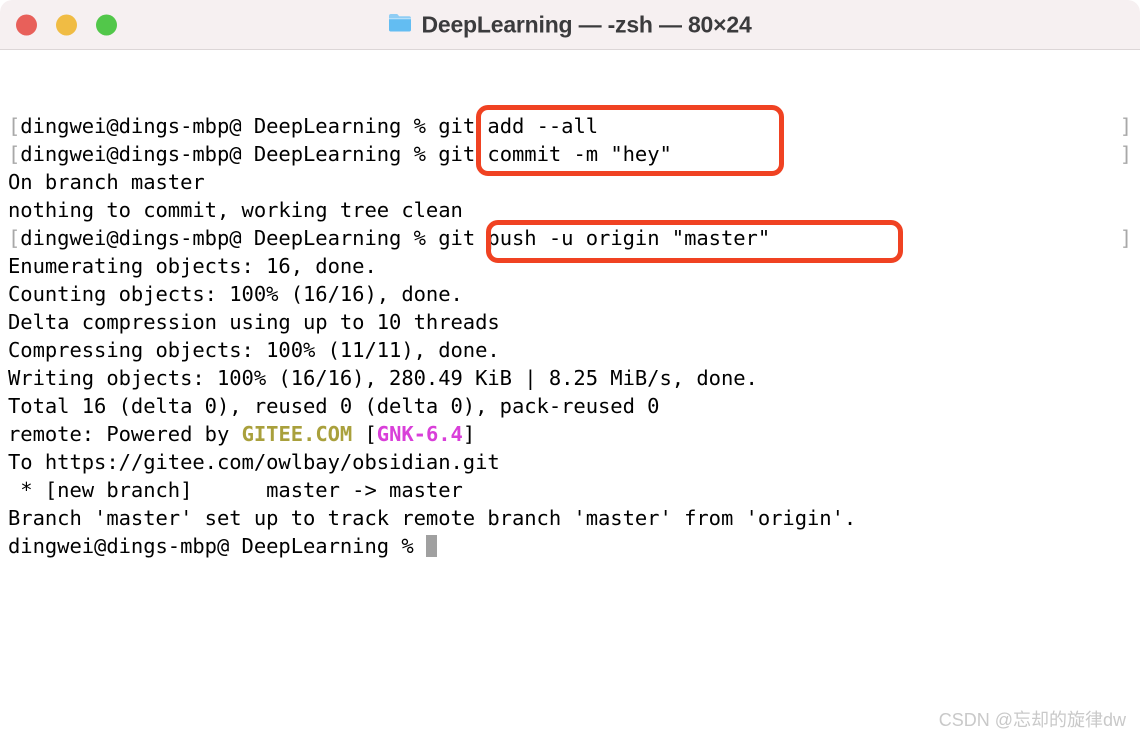 This screenshot has height=742, width=1140. What do you see at coordinates (106, 24) in the screenshot?
I see `zoom-window-button` at bounding box center [106, 24].